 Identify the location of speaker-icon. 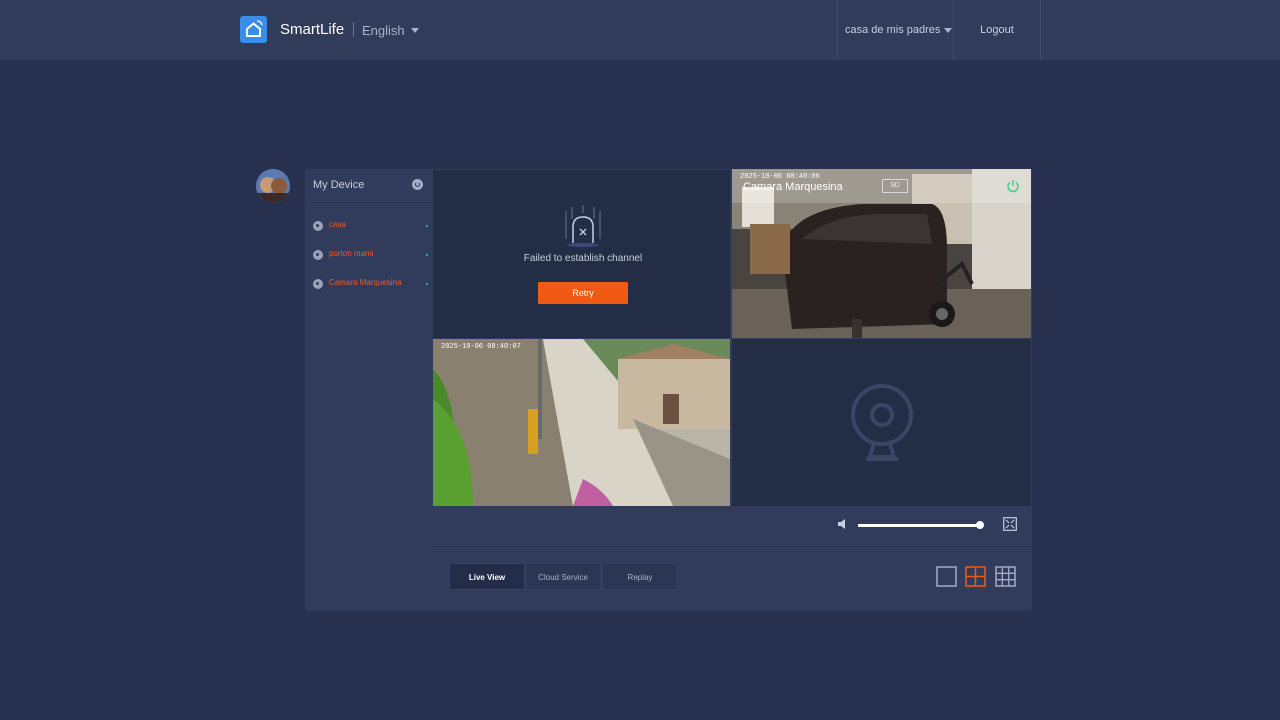
(843, 524).